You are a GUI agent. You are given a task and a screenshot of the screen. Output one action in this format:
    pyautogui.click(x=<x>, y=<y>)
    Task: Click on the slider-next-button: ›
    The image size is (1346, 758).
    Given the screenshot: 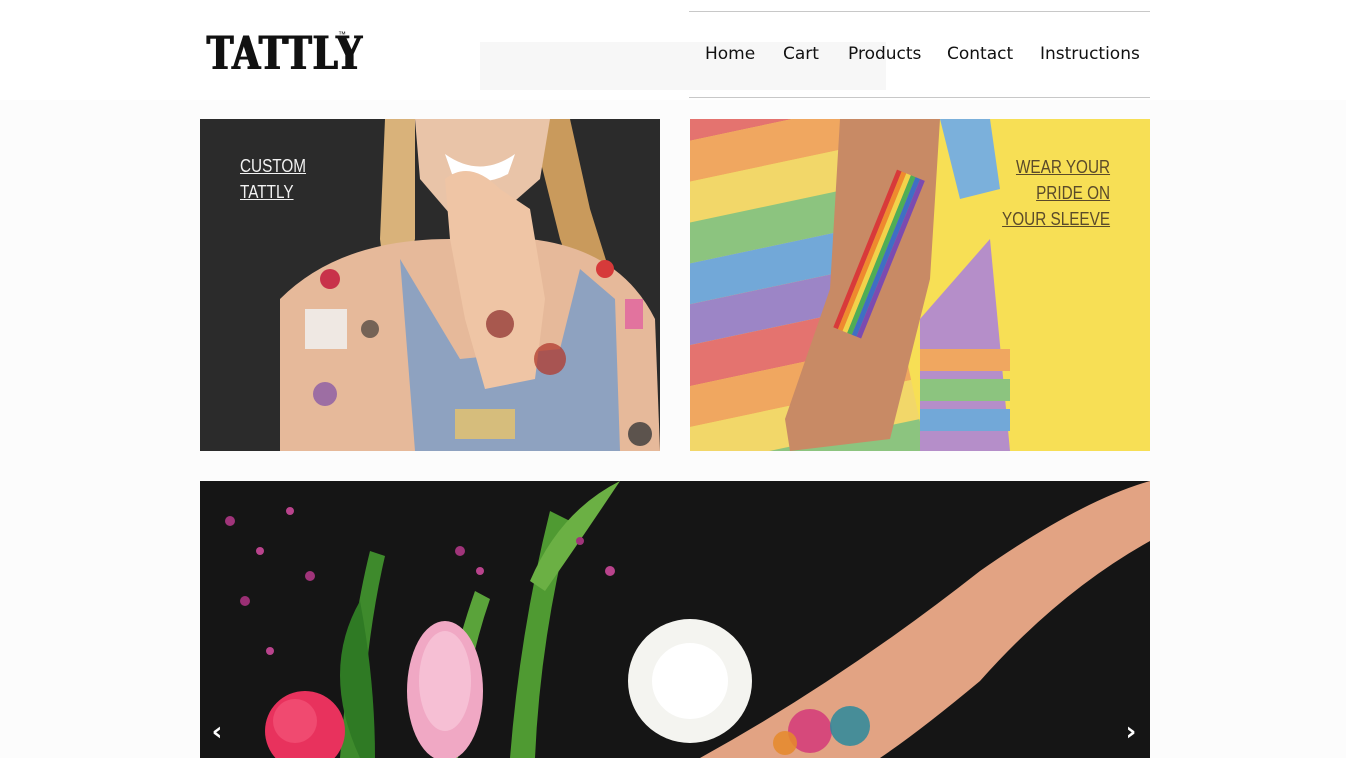 What is the action you would take?
    pyautogui.click(x=1131, y=732)
    